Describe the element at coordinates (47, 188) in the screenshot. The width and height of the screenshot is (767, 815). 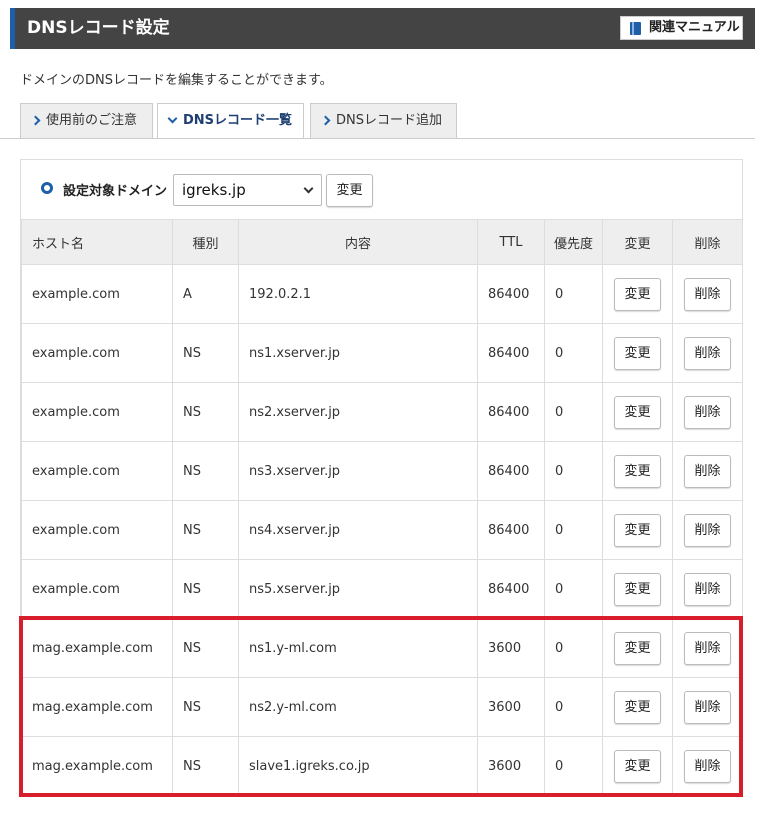
I see `radio-selected-icon` at that location.